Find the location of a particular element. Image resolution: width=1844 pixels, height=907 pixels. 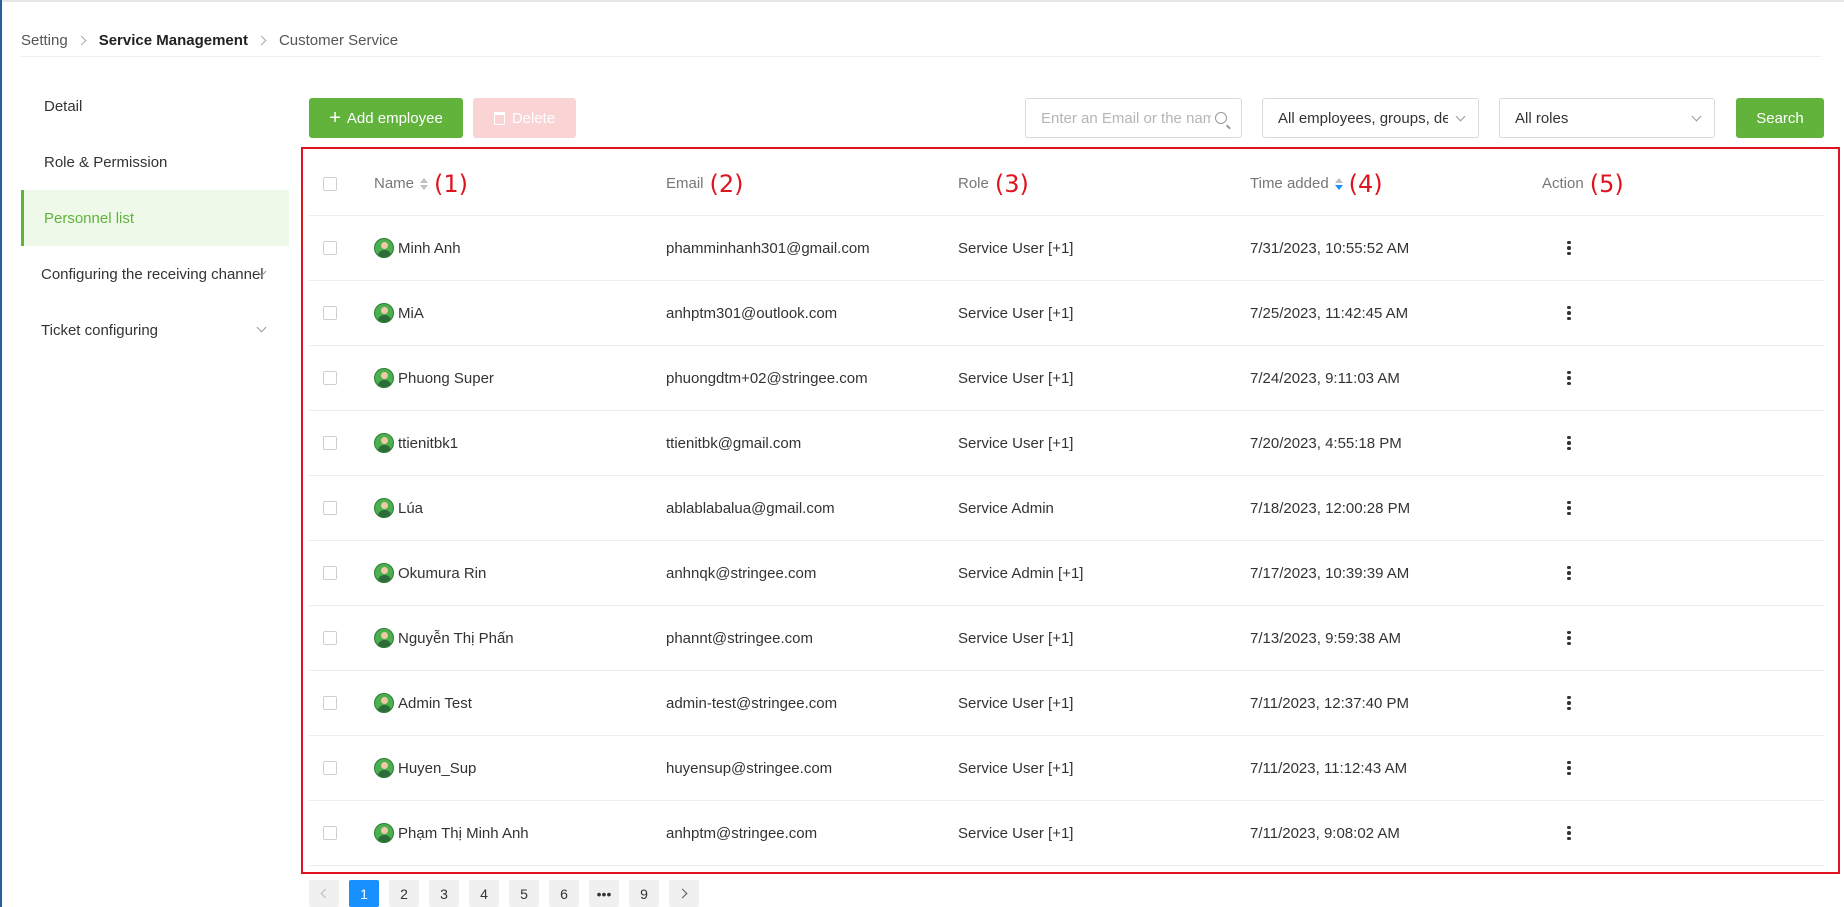

employee-email: huyensup@stringee.com is located at coordinates (749, 768).